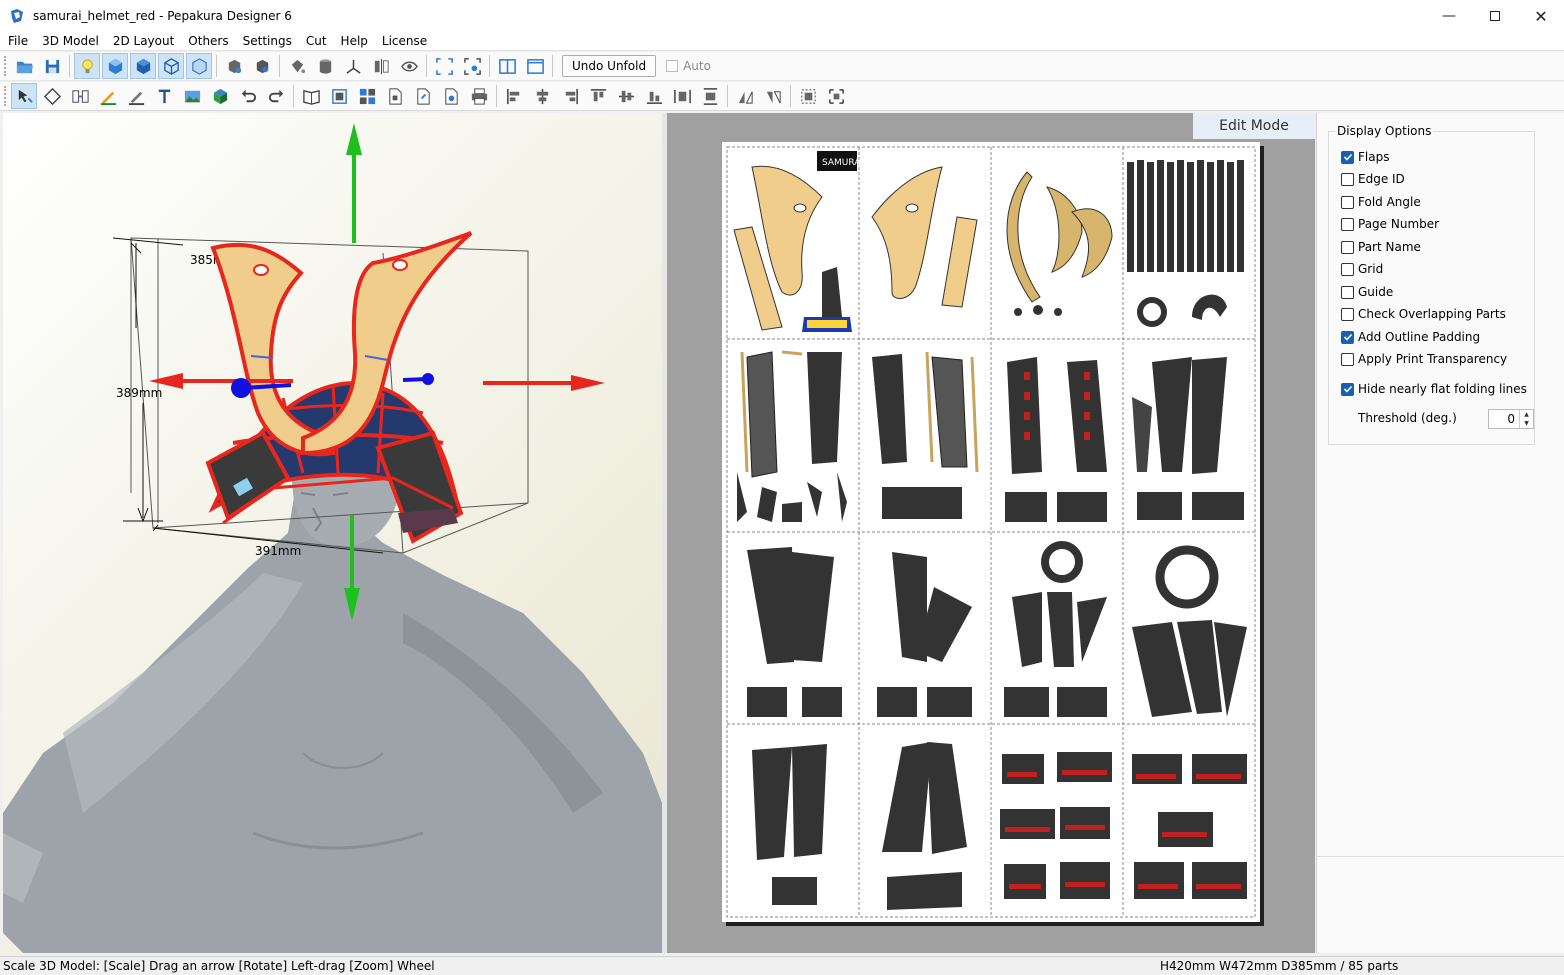 Image resolution: width=1564 pixels, height=975 pixels. Describe the element at coordinates (164, 96) in the screenshot. I see `text-tool-button` at that location.